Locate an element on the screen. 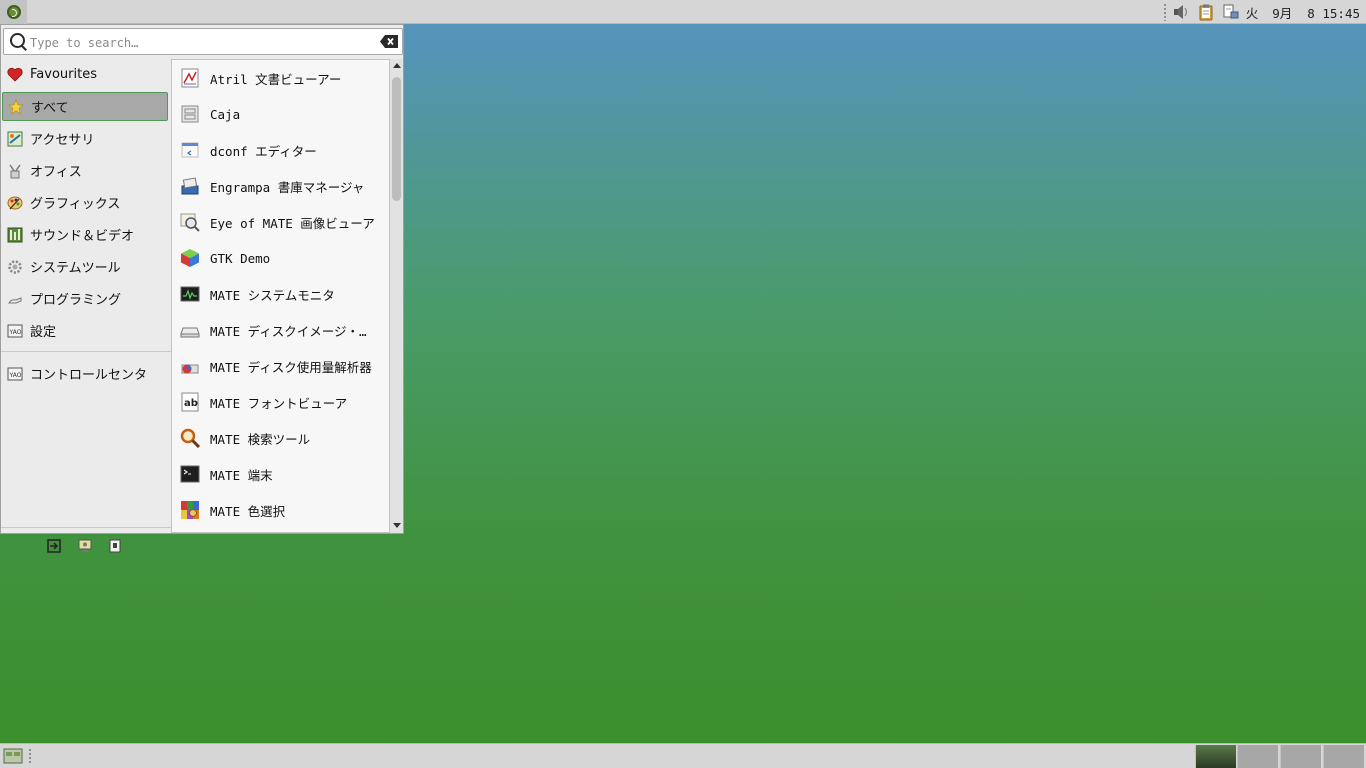 This screenshot has height=768, width=1366. app-item-search-tool: MATE 検索ツール is located at coordinates (280, 438).